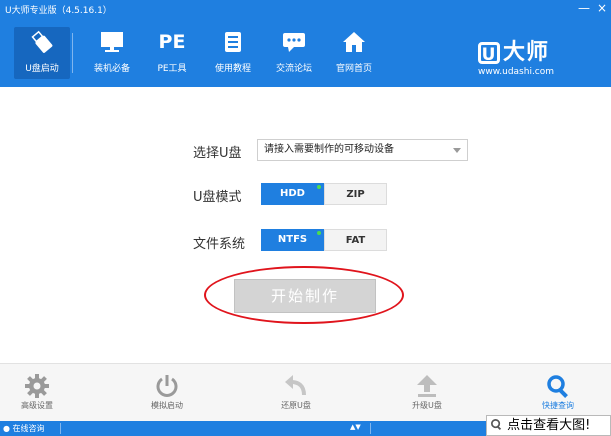  What do you see at coordinates (37, 405) in the screenshot?
I see `advanced-settings-label: 高级设置` at bounding box center [37, 405].